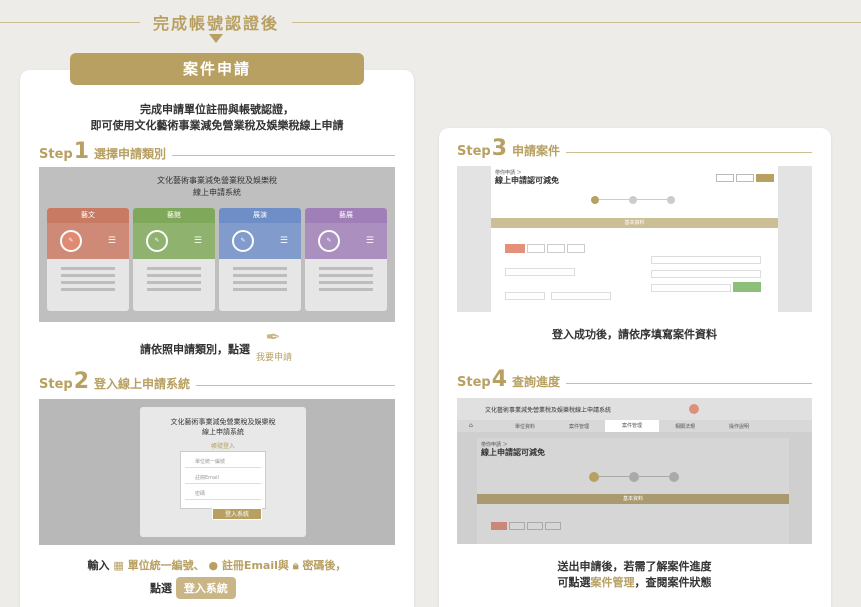 The image size is (861, 607). What do you see at coordinates (576, 22) in the screenshot?
I see `header-divider-right` at bounding box center [576, 22].